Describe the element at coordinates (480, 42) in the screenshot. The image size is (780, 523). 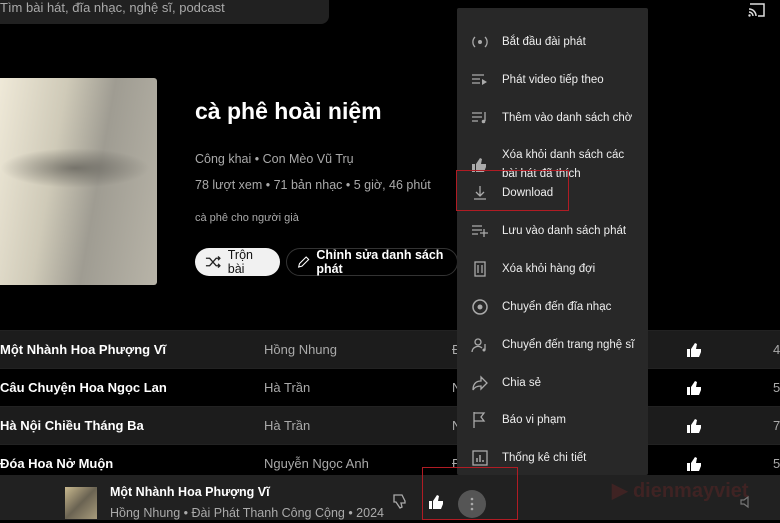
I see `radio-icon` at that location.